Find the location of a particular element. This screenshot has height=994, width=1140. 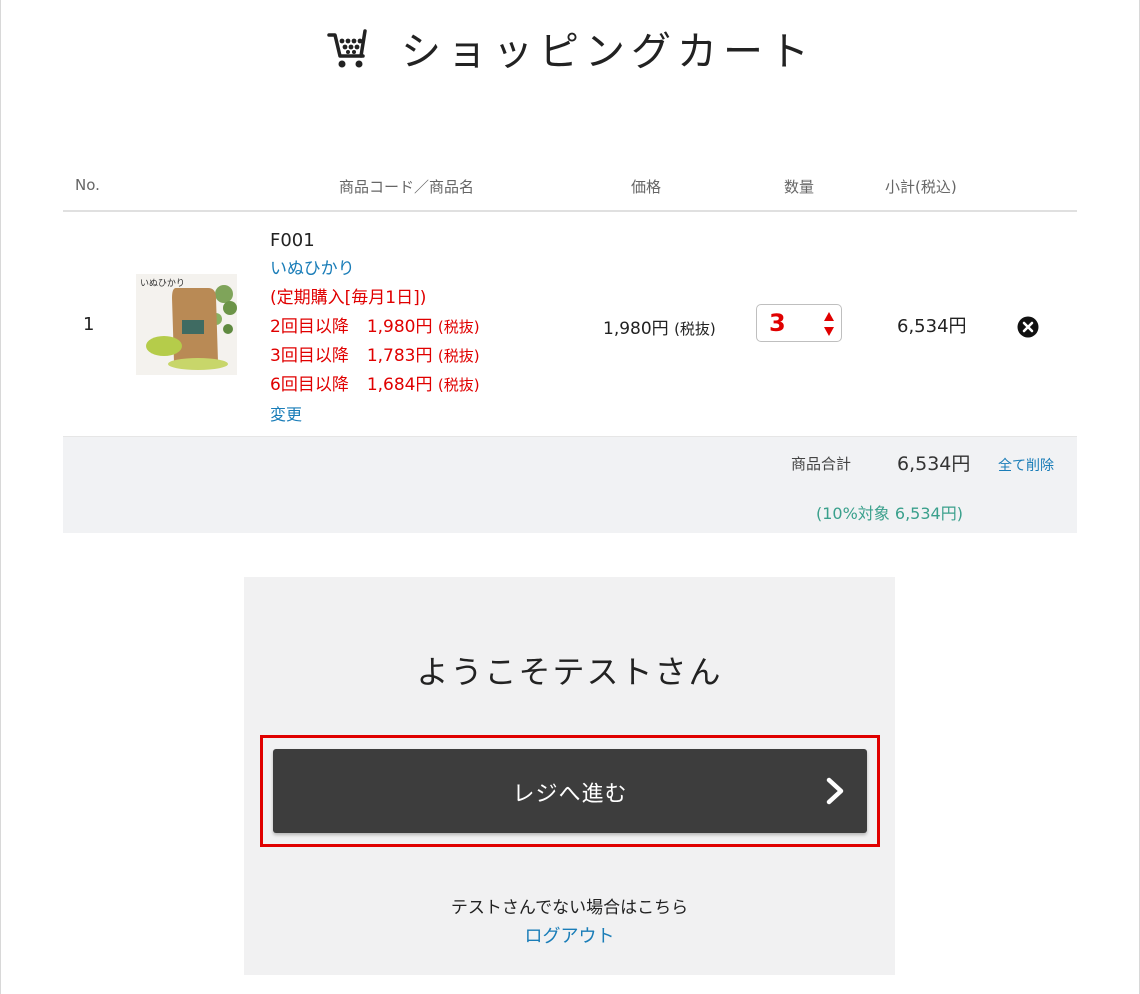

tier-price: 1,980円 is located at coordinates (399, 327).